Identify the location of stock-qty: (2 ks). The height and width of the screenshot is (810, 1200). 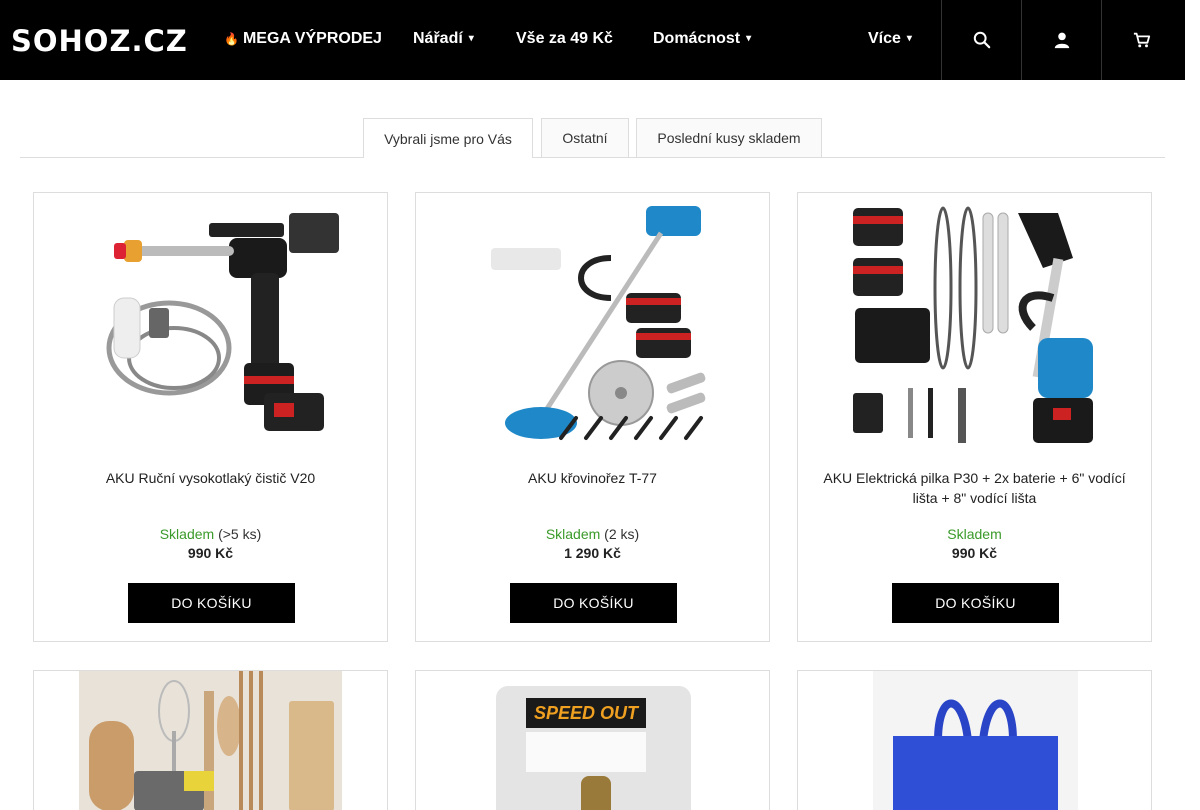
(622, 534).